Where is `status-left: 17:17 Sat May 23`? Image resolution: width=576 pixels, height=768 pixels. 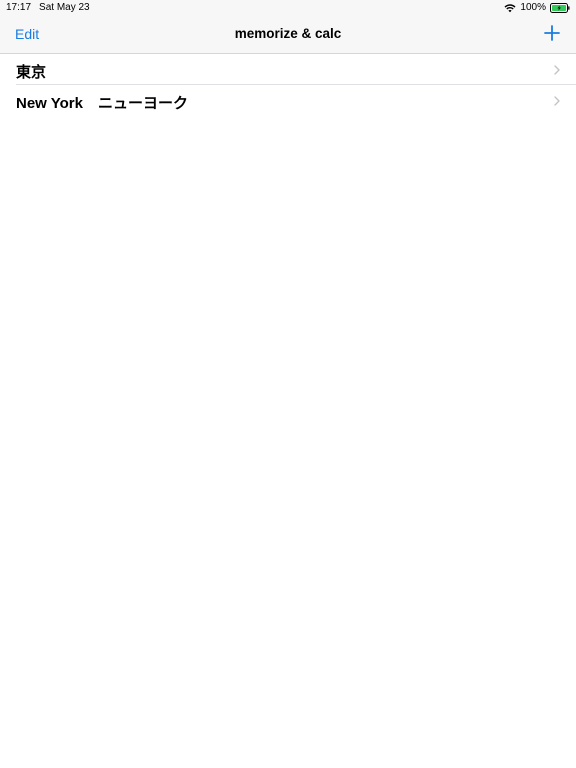 status-left: 17:17 Sat May 23 is located at coordinates (48, 7).